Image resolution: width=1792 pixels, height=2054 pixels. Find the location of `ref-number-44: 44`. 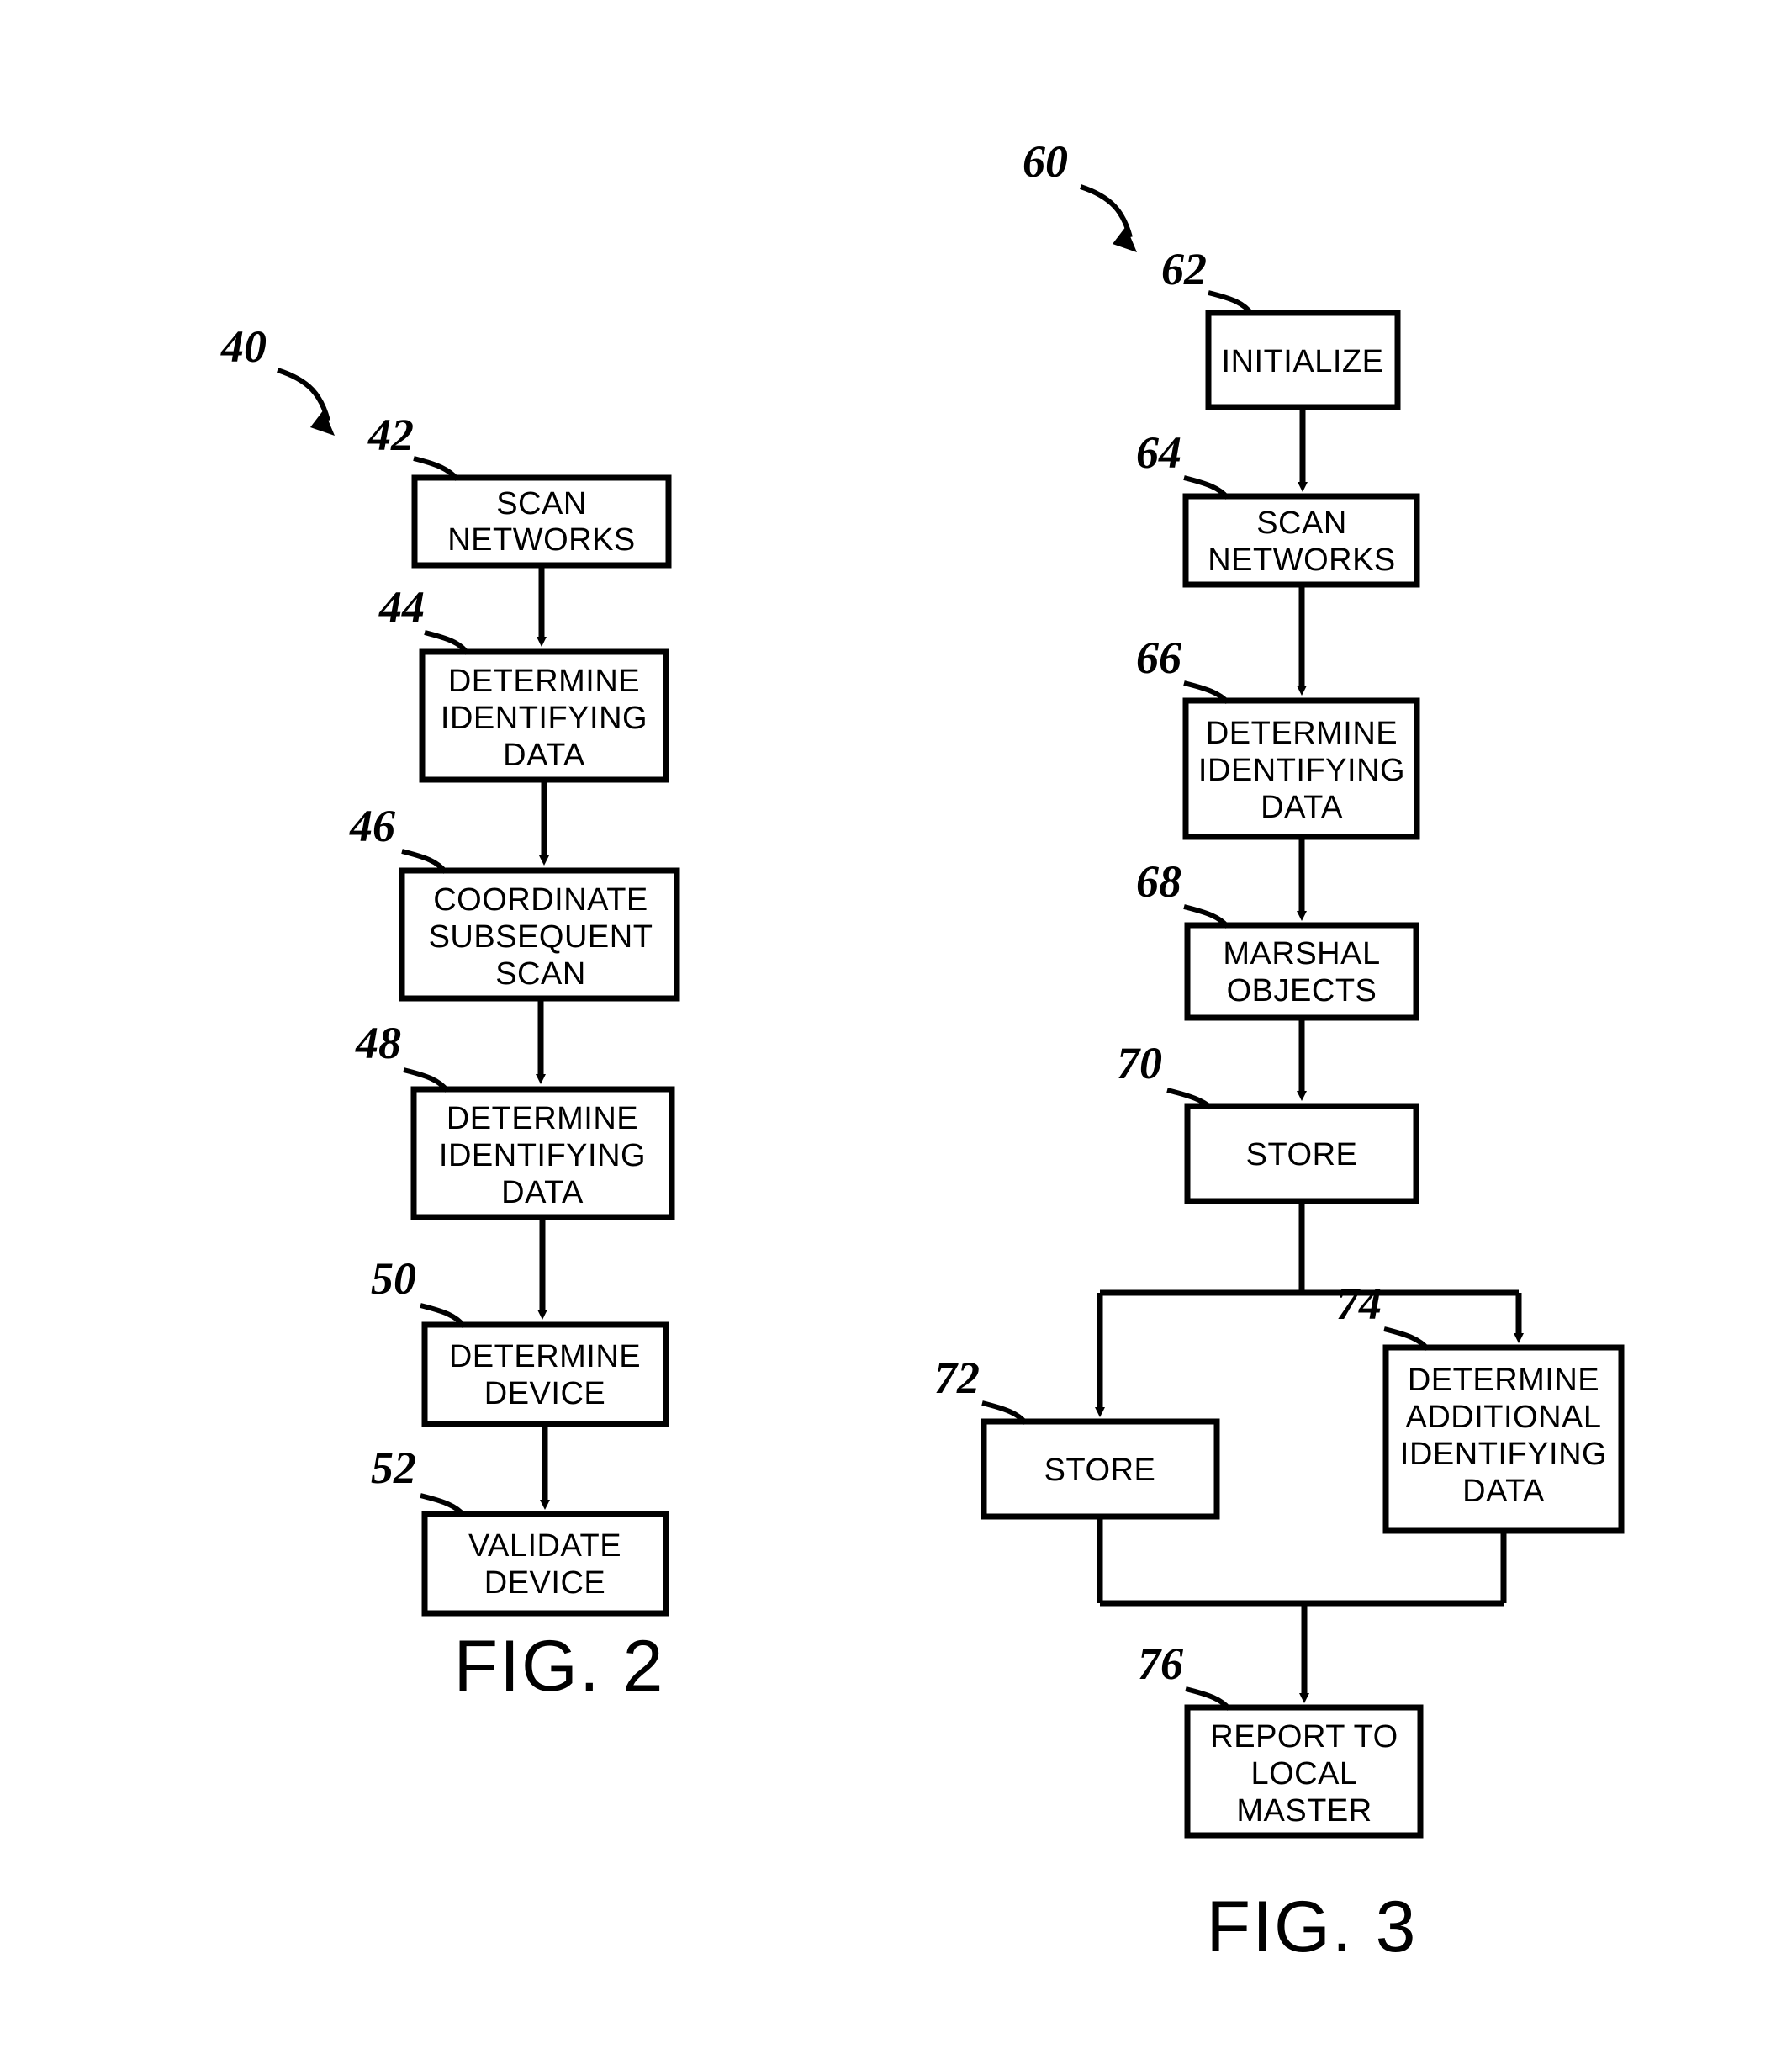

ref-number-44: 44 is located at coordinates (401, 607).